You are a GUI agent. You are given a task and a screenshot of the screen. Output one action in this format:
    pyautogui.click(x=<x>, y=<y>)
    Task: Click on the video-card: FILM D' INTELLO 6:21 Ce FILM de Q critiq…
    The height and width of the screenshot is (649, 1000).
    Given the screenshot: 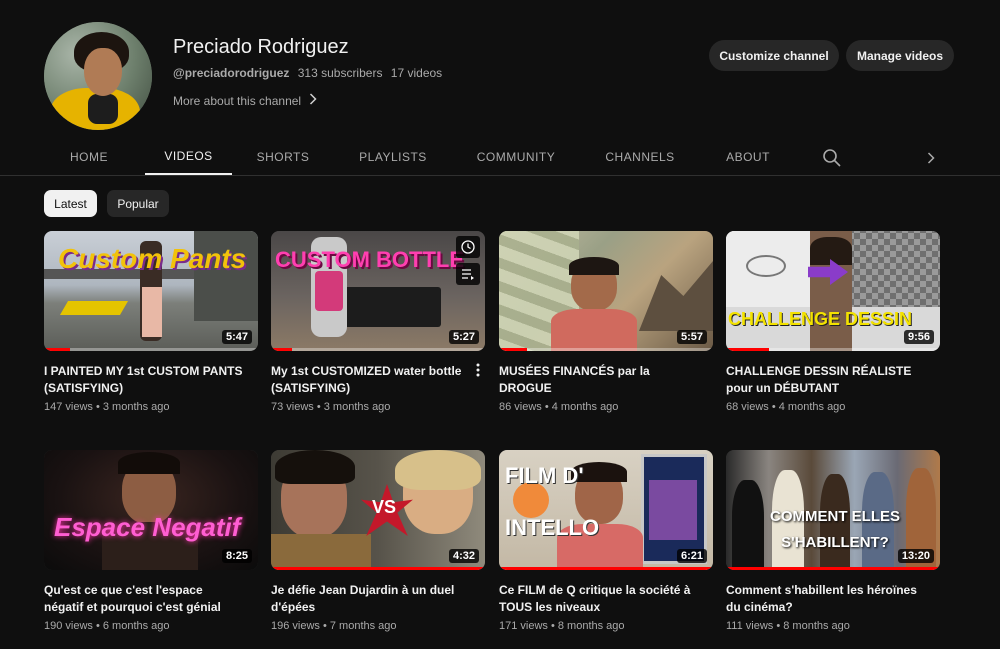 What is the action you would take?
    pyautogui.click(x=606, y=541)
    